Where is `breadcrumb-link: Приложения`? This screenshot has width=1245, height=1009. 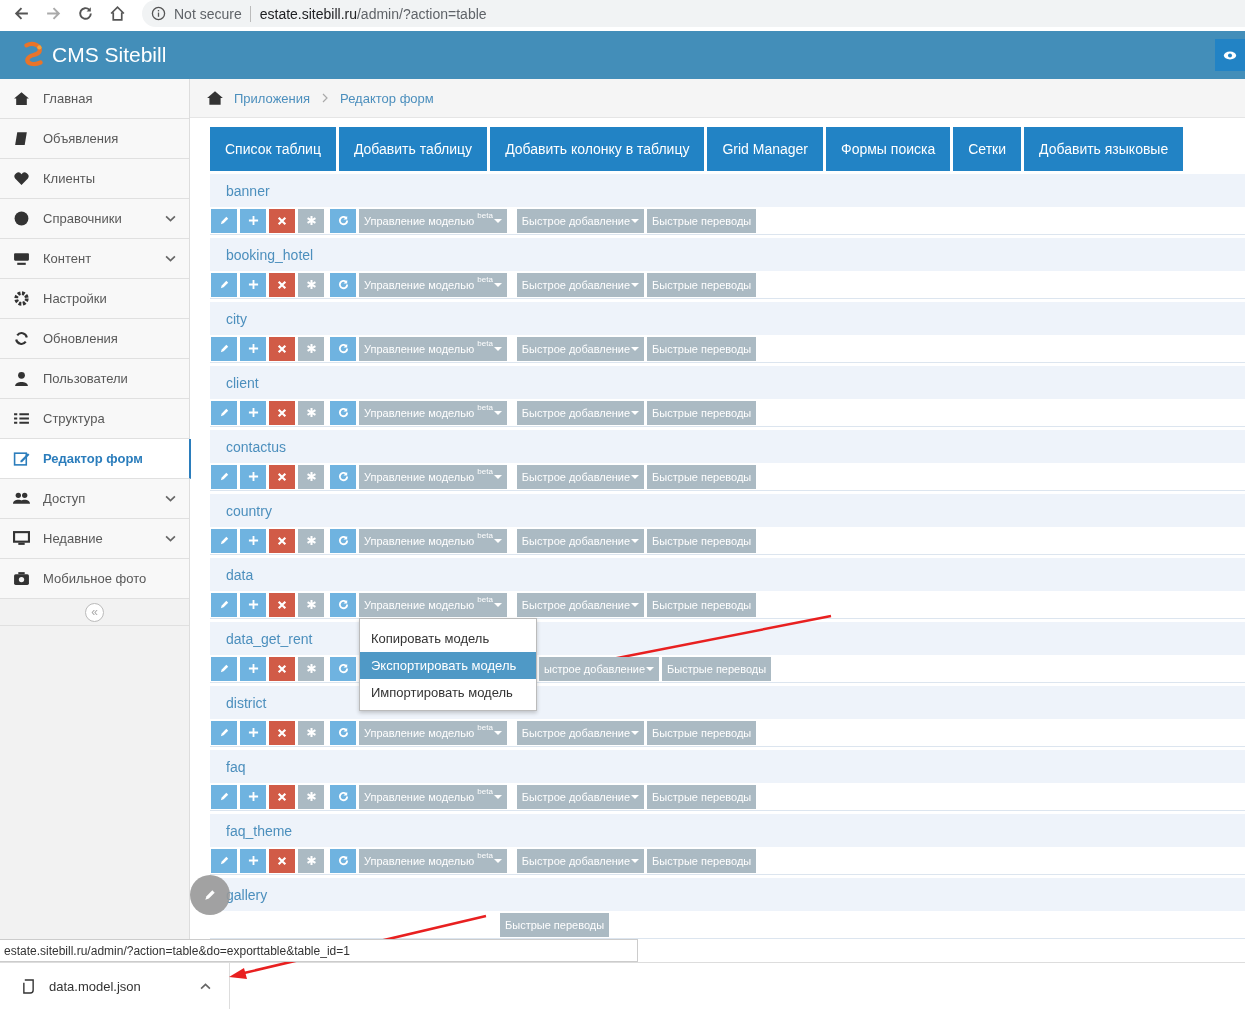 breadcrumb-link: Приложения is located at coordinates (272, 98).